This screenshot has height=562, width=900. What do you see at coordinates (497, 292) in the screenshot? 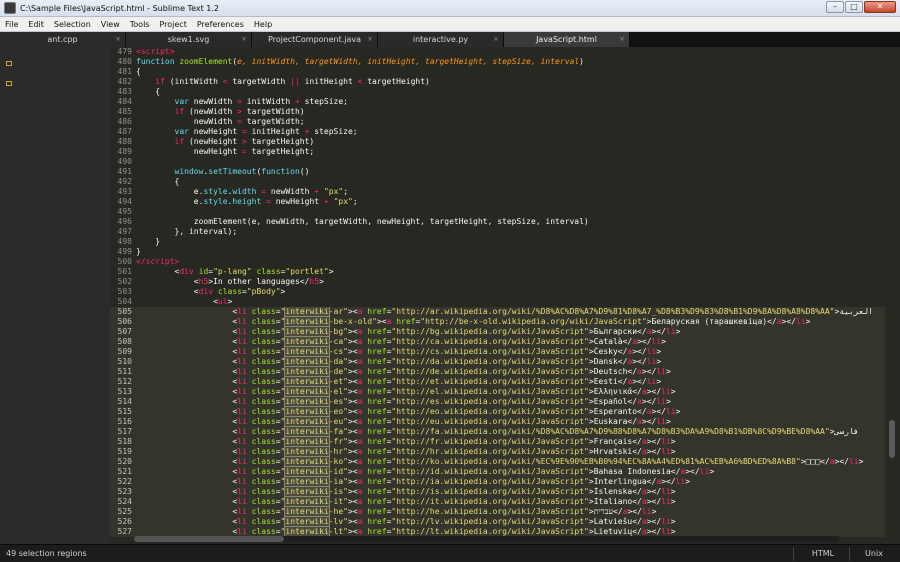
I see `code-line: 503 <div class="pBody">` at bounding box center [497, 292].